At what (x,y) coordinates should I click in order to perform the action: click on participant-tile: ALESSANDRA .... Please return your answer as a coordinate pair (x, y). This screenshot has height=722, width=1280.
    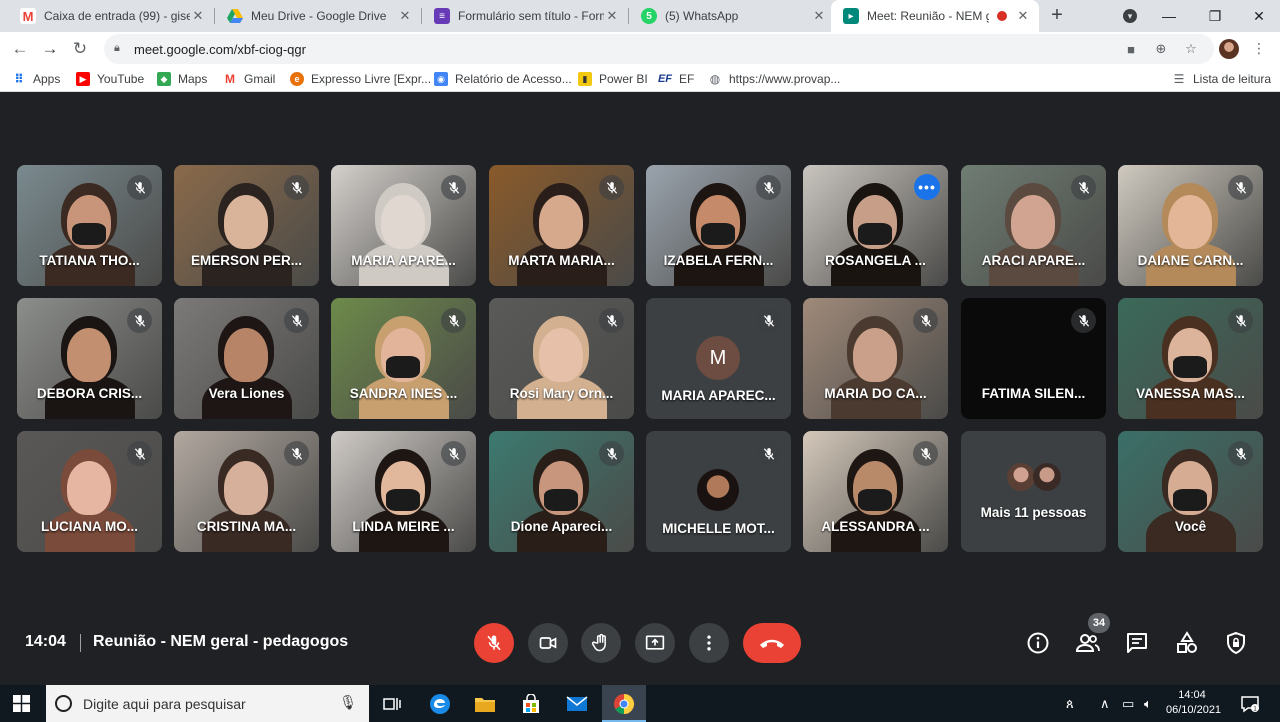
    Looking at the image, I should click on (875, 491).